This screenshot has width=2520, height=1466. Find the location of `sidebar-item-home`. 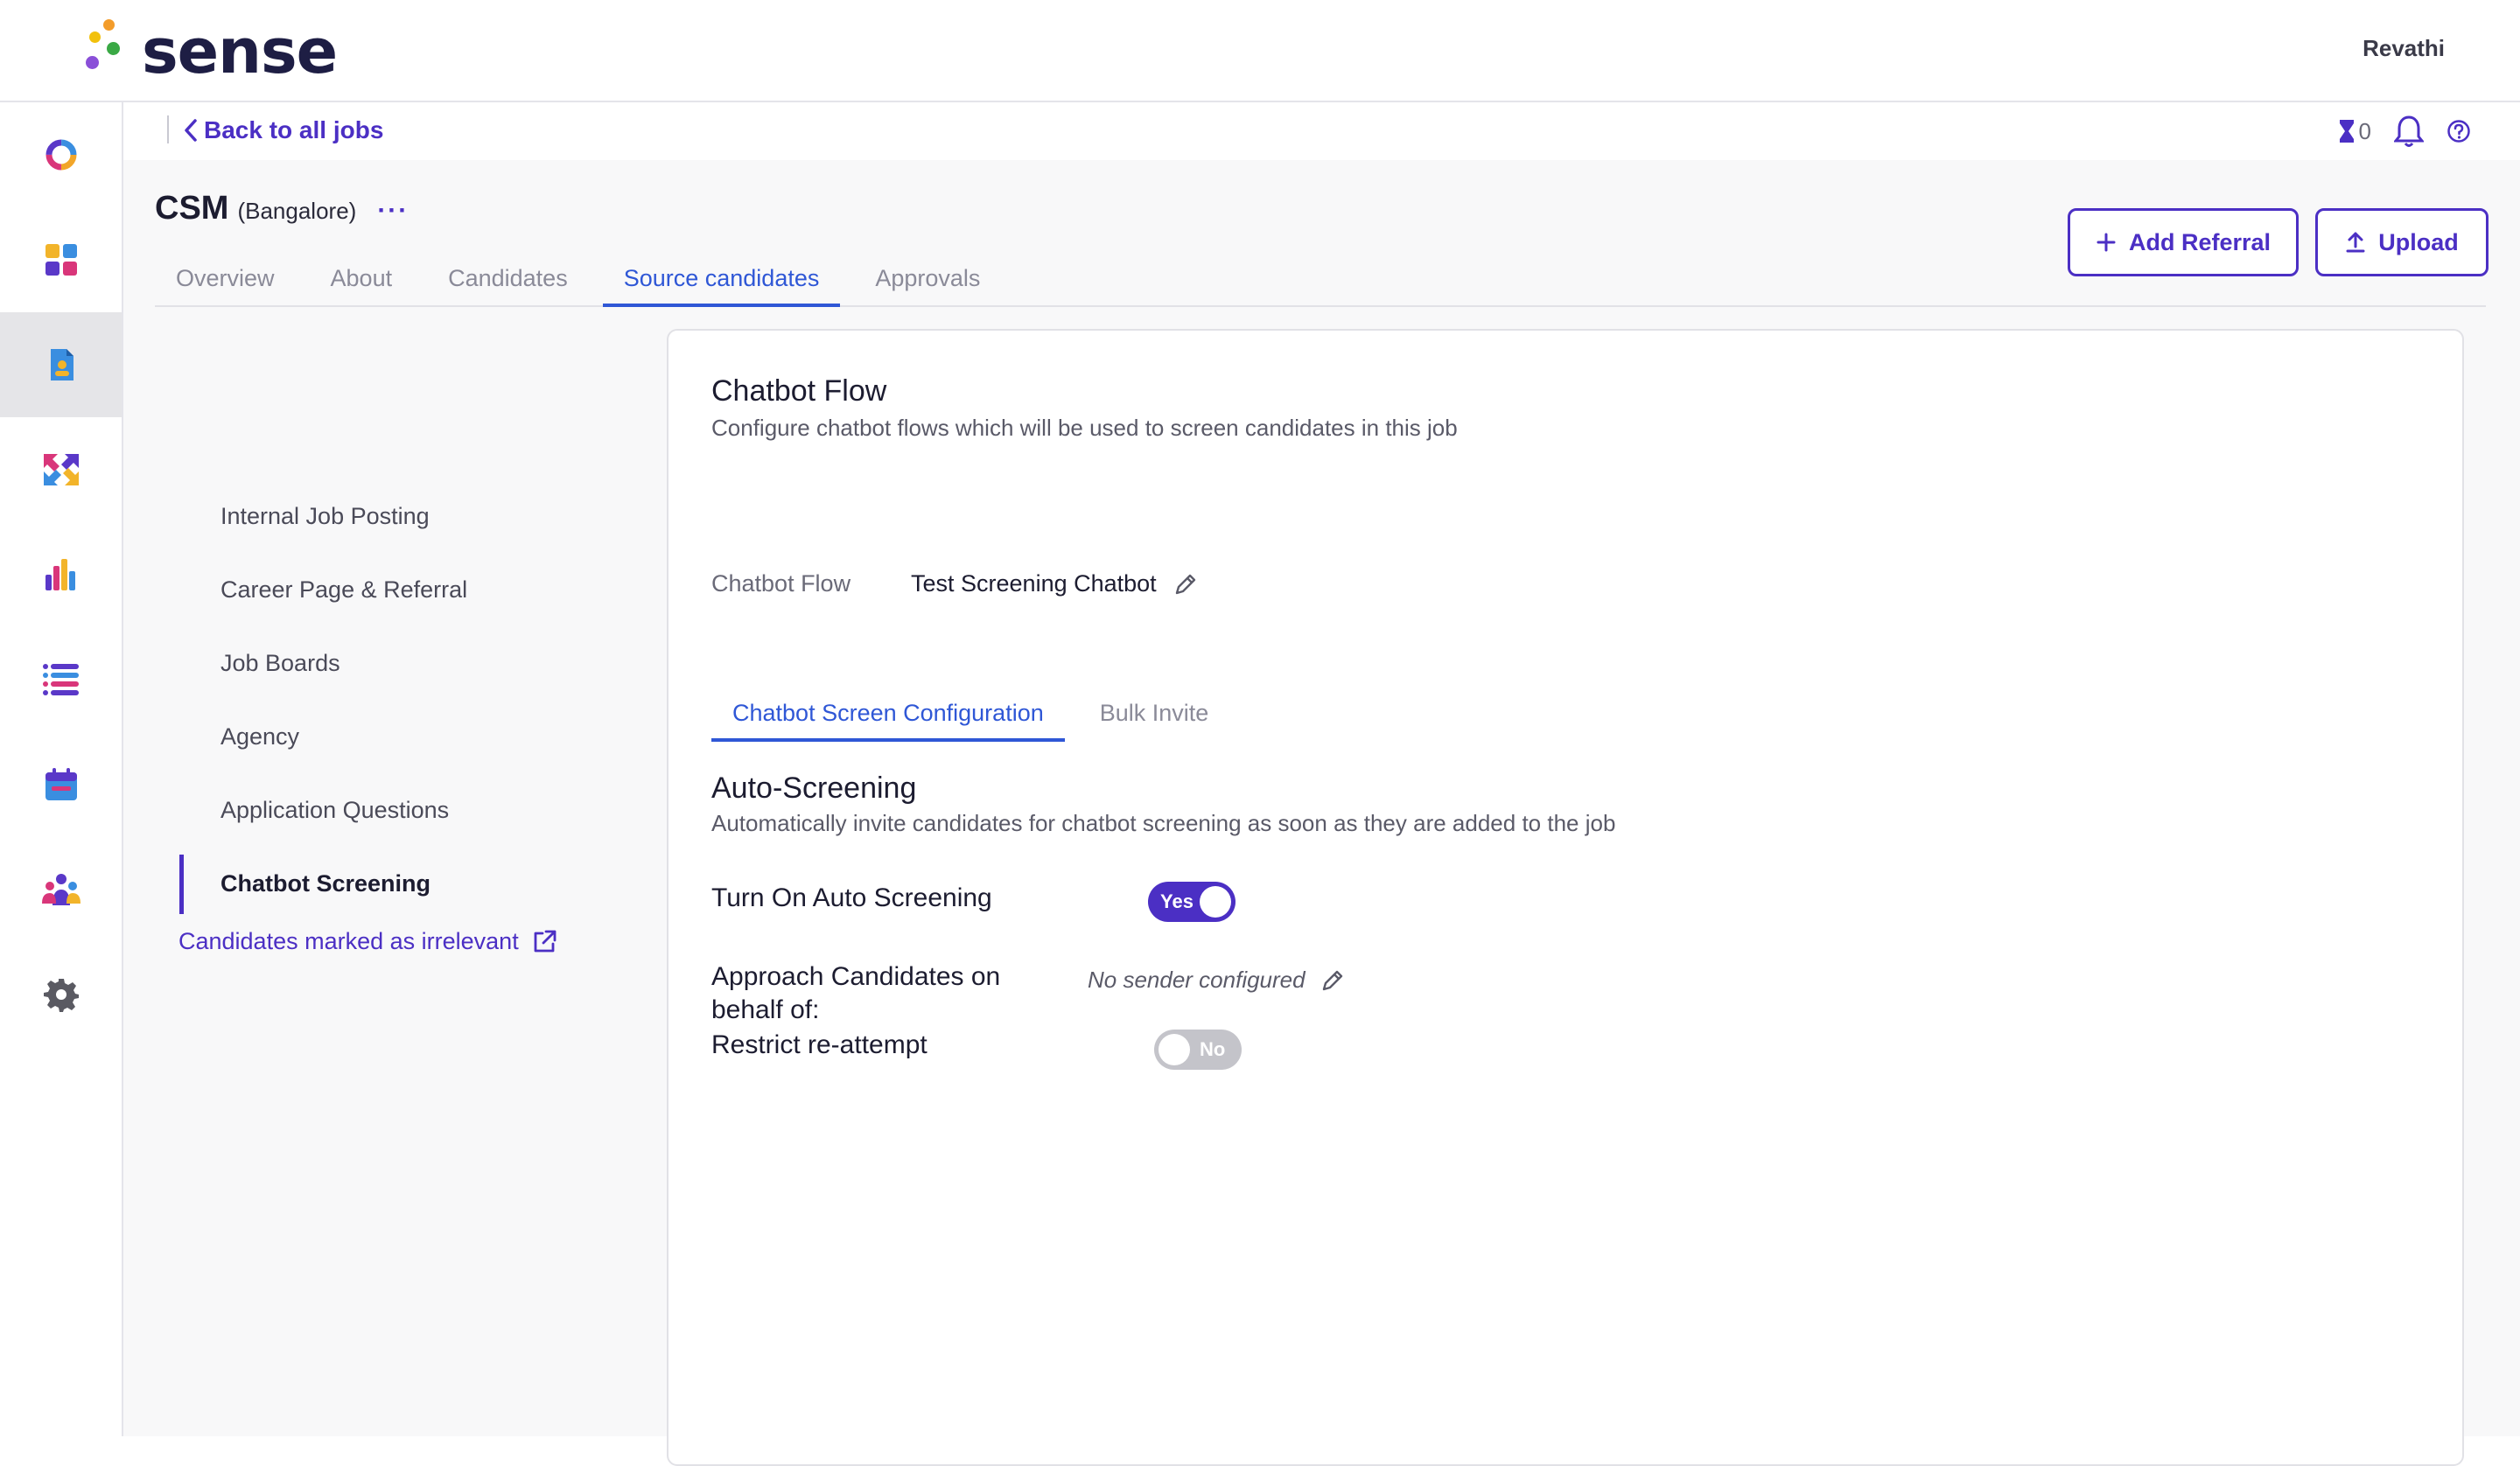

sidebar-item-home is located at coordinates (61, 154).